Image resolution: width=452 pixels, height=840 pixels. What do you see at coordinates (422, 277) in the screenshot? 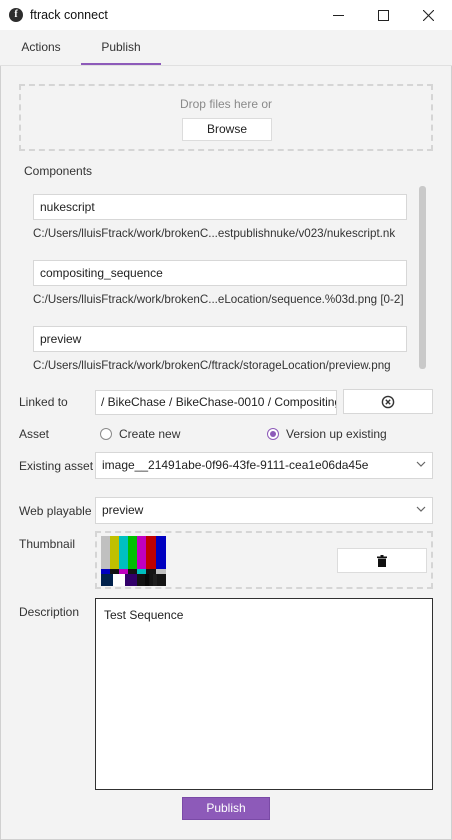
I see `components-scrollbar` at bounding box center [422, 277].